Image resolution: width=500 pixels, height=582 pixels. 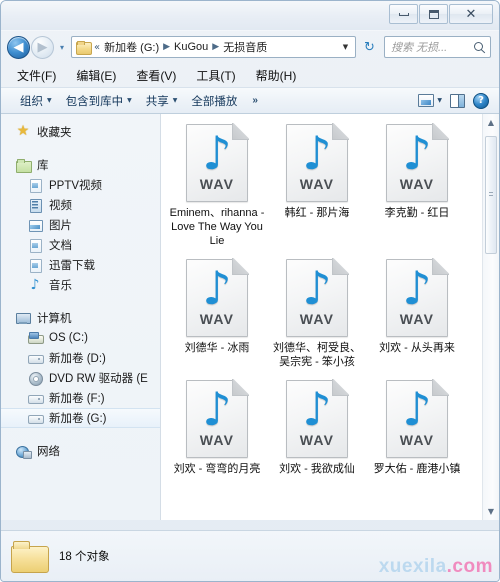 I want to click on list-item: ♪ WAV 李克勤 - 红日, so click(x=417, y=186).